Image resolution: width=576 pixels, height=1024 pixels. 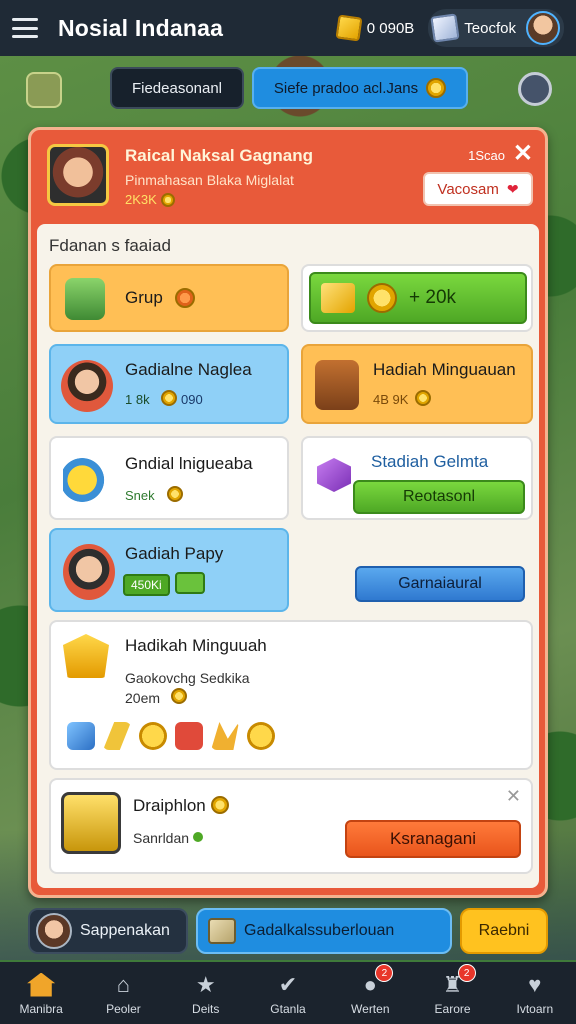 I want to click on top-bar: Nosial Indanaa 0 090B Teocfok, so click(x=288, y=28).